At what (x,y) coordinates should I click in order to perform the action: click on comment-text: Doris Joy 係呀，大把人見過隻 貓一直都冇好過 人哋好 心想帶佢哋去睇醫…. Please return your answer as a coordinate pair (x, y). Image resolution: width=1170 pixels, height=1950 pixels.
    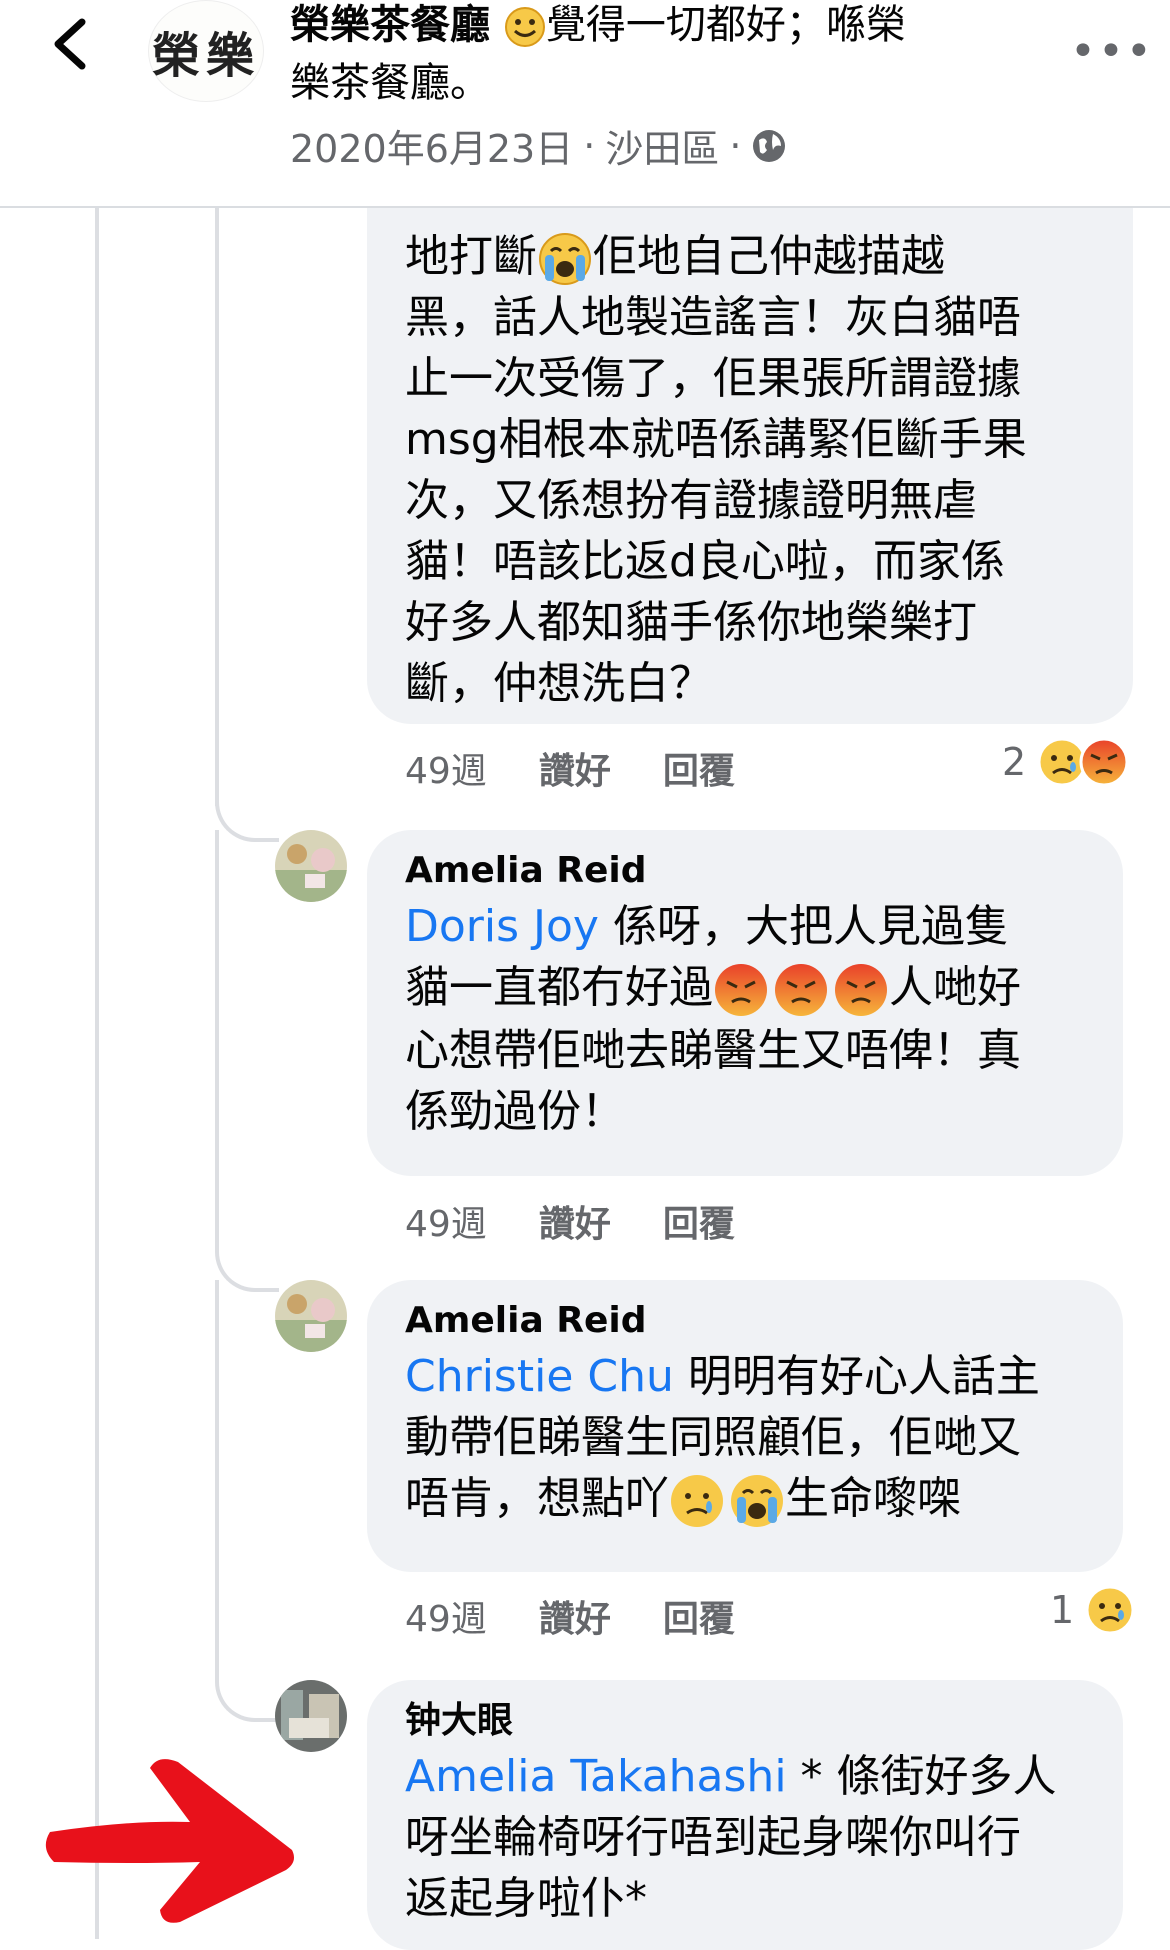
    Looking at the image, I should click on (713, 1019).